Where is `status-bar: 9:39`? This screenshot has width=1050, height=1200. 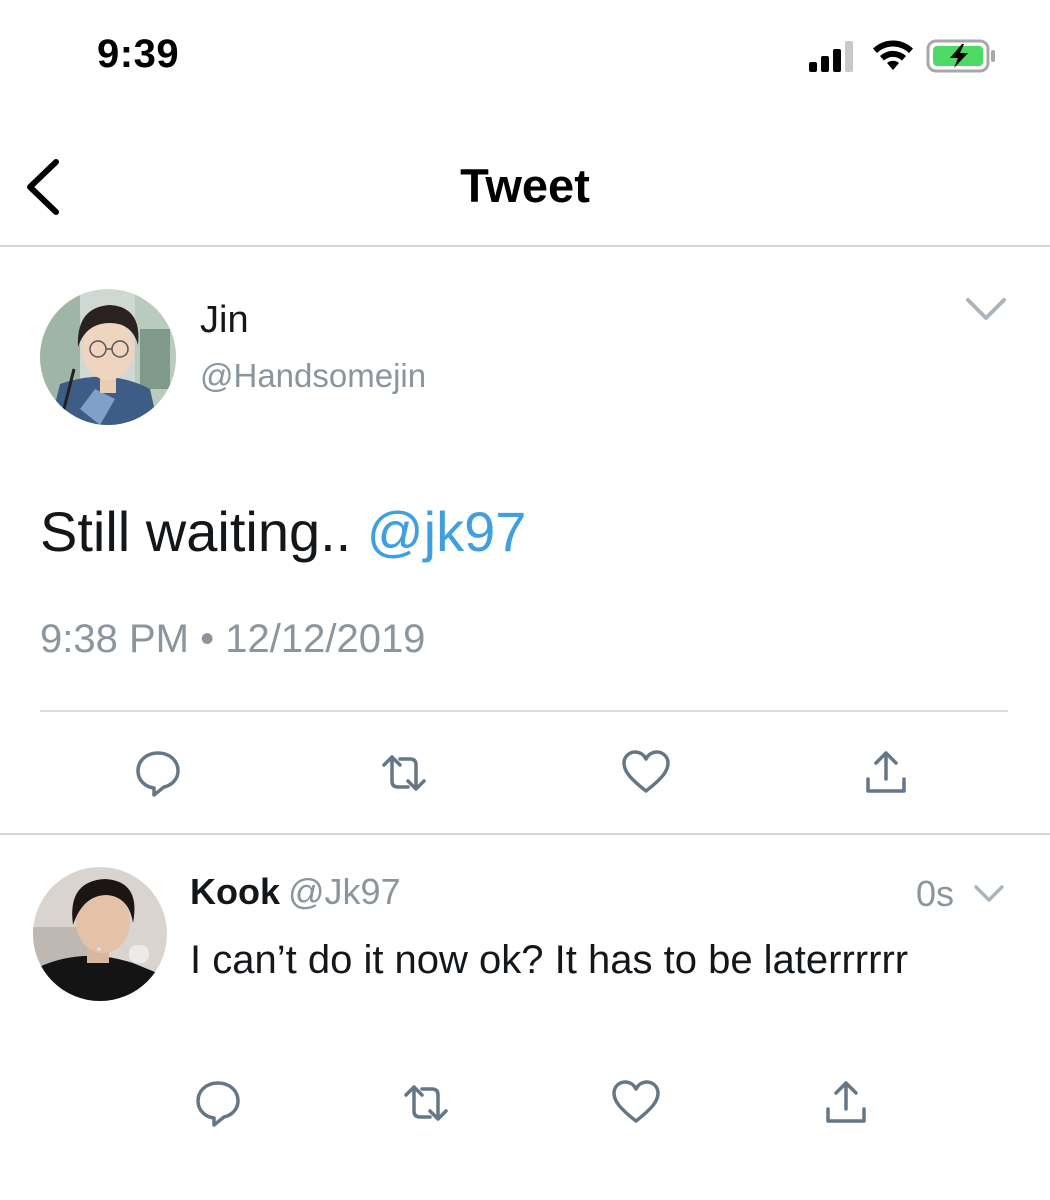 status-bar: 9:39 is located at coordinates (525, 55).